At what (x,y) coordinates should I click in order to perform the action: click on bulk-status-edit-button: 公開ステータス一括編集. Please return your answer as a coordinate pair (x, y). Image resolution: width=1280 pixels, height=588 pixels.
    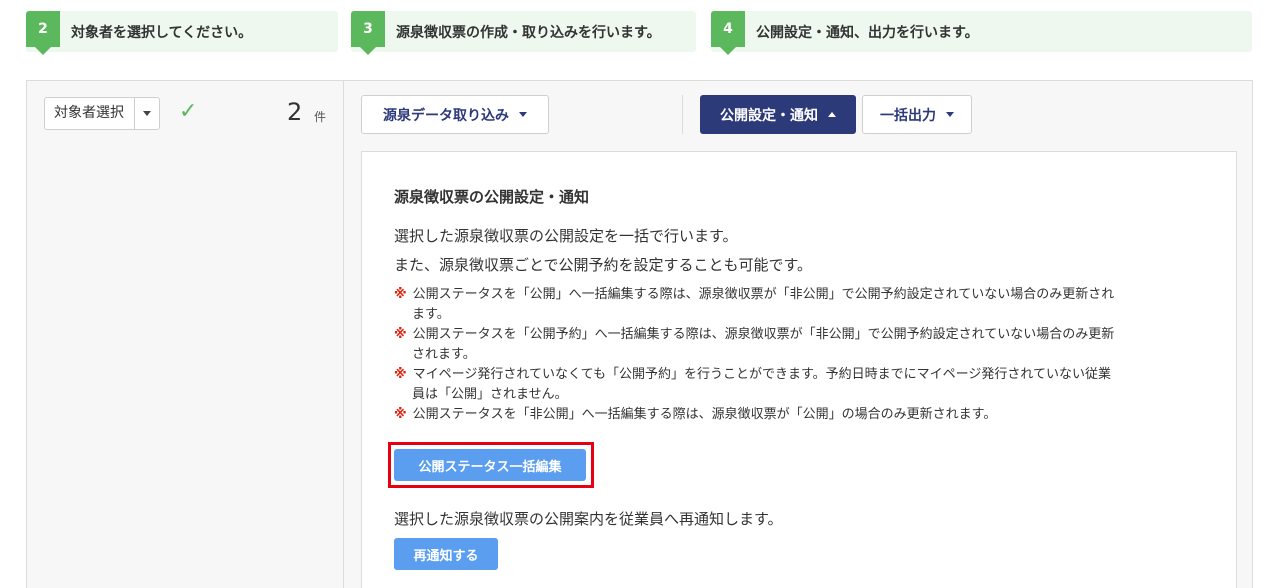
    Looking at the image, I should click on (490, 465).